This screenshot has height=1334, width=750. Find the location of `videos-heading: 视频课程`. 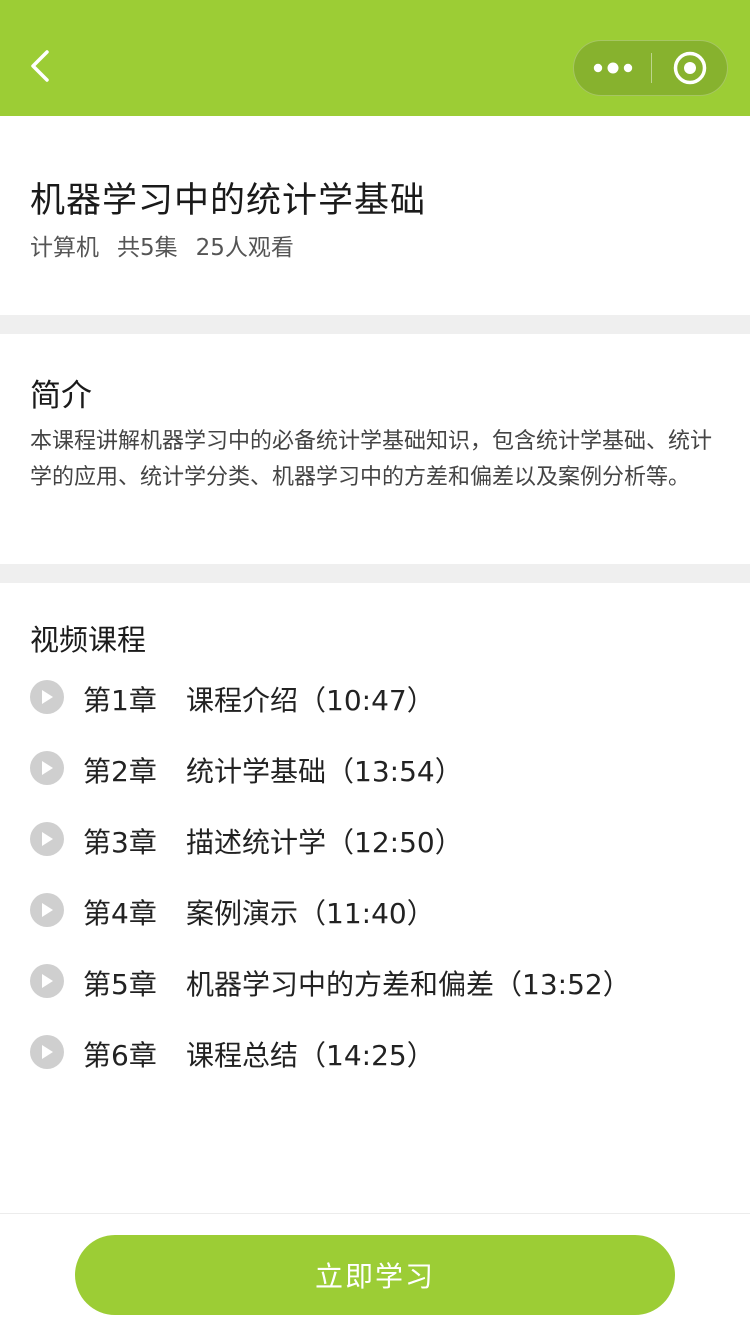

videos-heading: 视频课程 is located at coordinates (88, 640).